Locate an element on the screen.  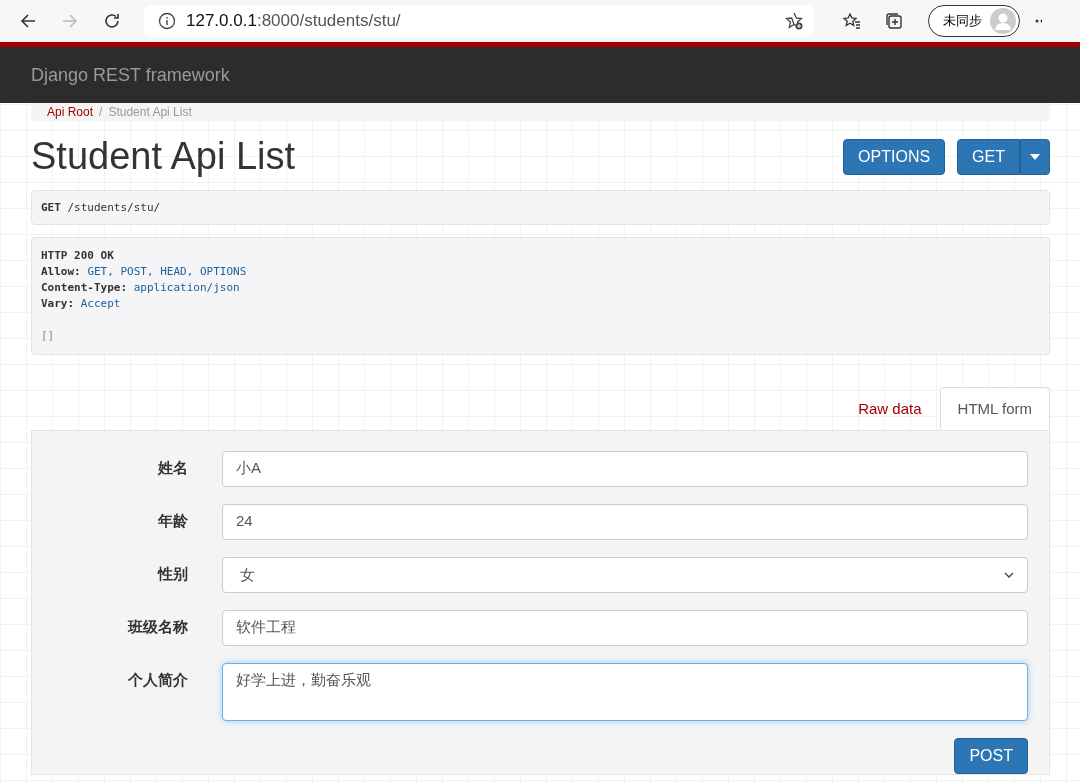
breadcrumb-item: Api Root is located at coordinates (70, 112).